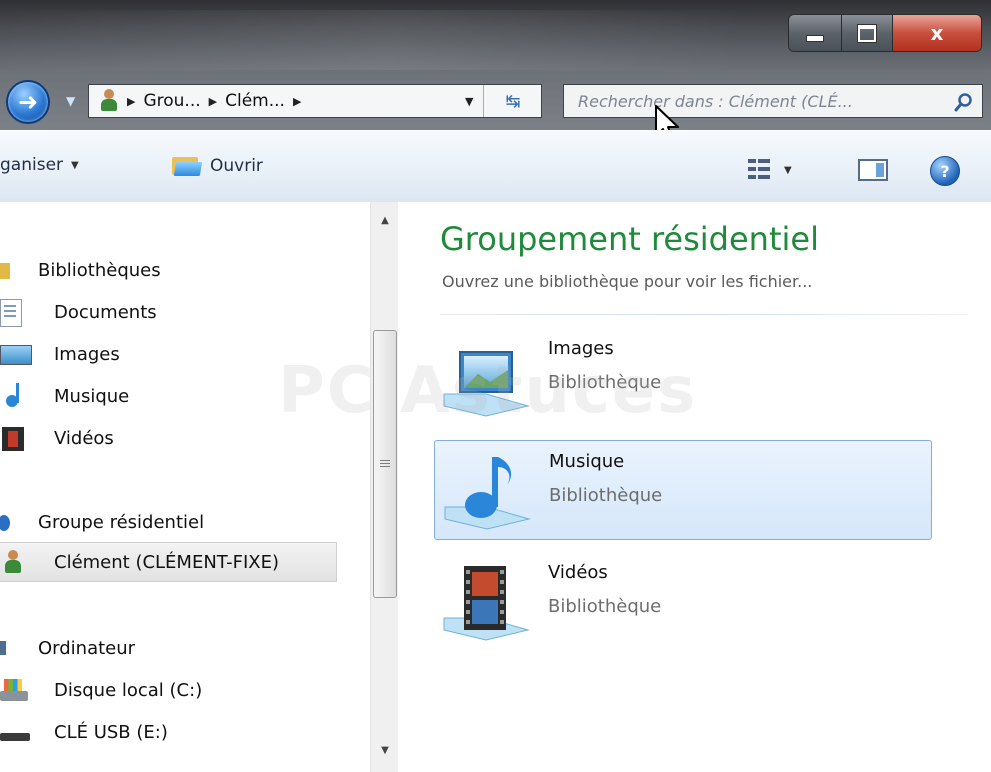 Image resolution: width=991 pixels, height=772 pixels. I want to click on open-button: Ouvrir, so click(217, 166).